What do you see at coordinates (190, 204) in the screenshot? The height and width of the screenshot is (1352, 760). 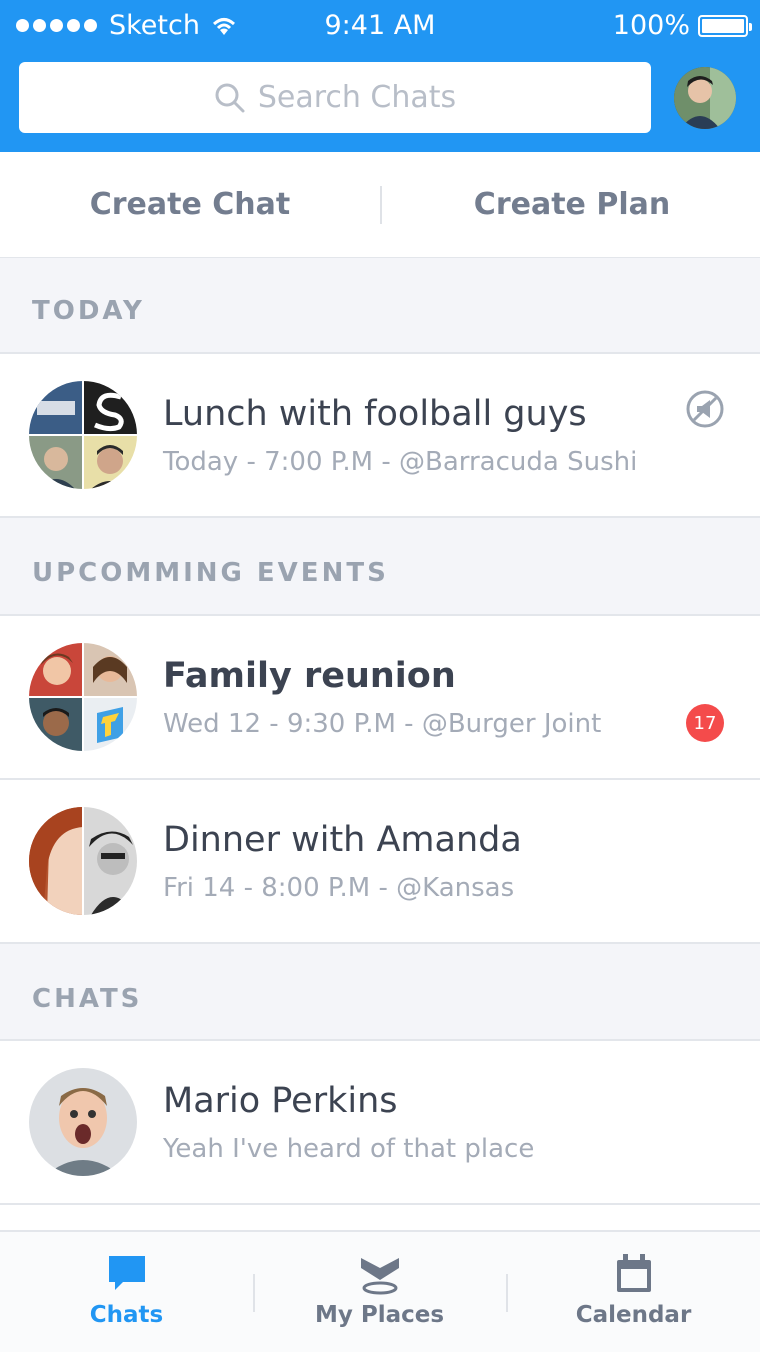 I see `create-chat-button: Create Chat` at bounding box center [190, 204].